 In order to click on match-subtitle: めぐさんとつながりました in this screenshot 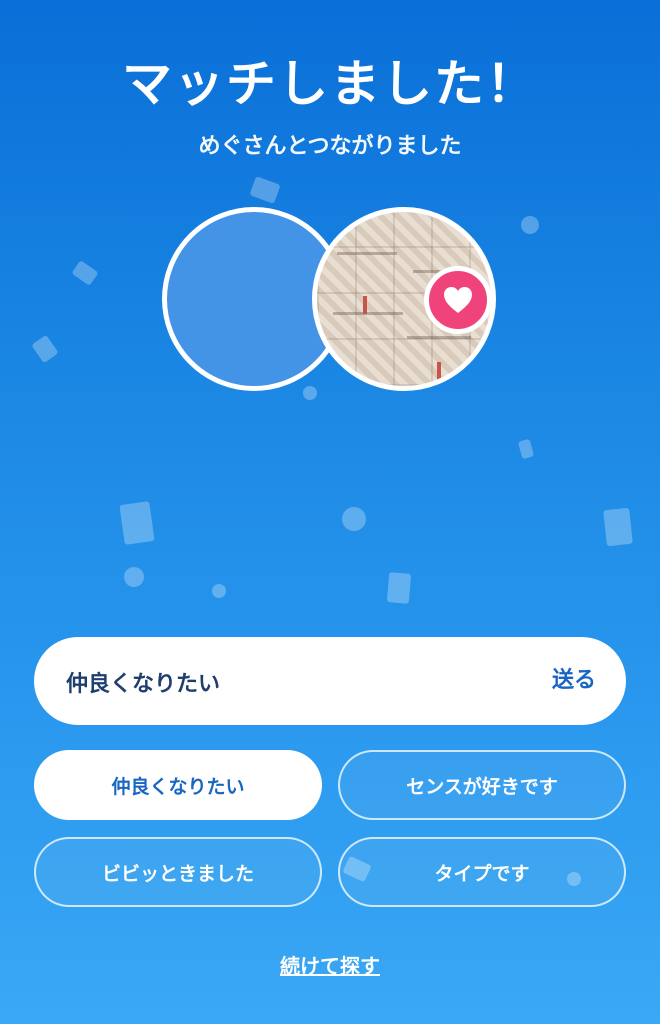, I will do `click(330, 146)`.